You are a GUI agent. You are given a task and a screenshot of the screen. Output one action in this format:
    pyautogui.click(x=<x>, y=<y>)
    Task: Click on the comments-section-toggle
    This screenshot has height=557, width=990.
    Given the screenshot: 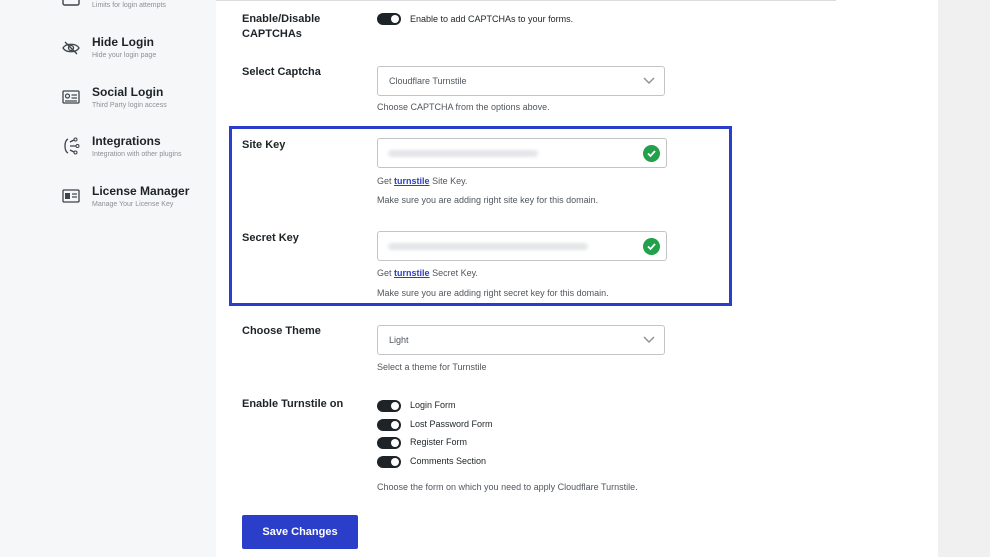 What is the action you would take?
    pyautogui.click(x=389, y=462)
    